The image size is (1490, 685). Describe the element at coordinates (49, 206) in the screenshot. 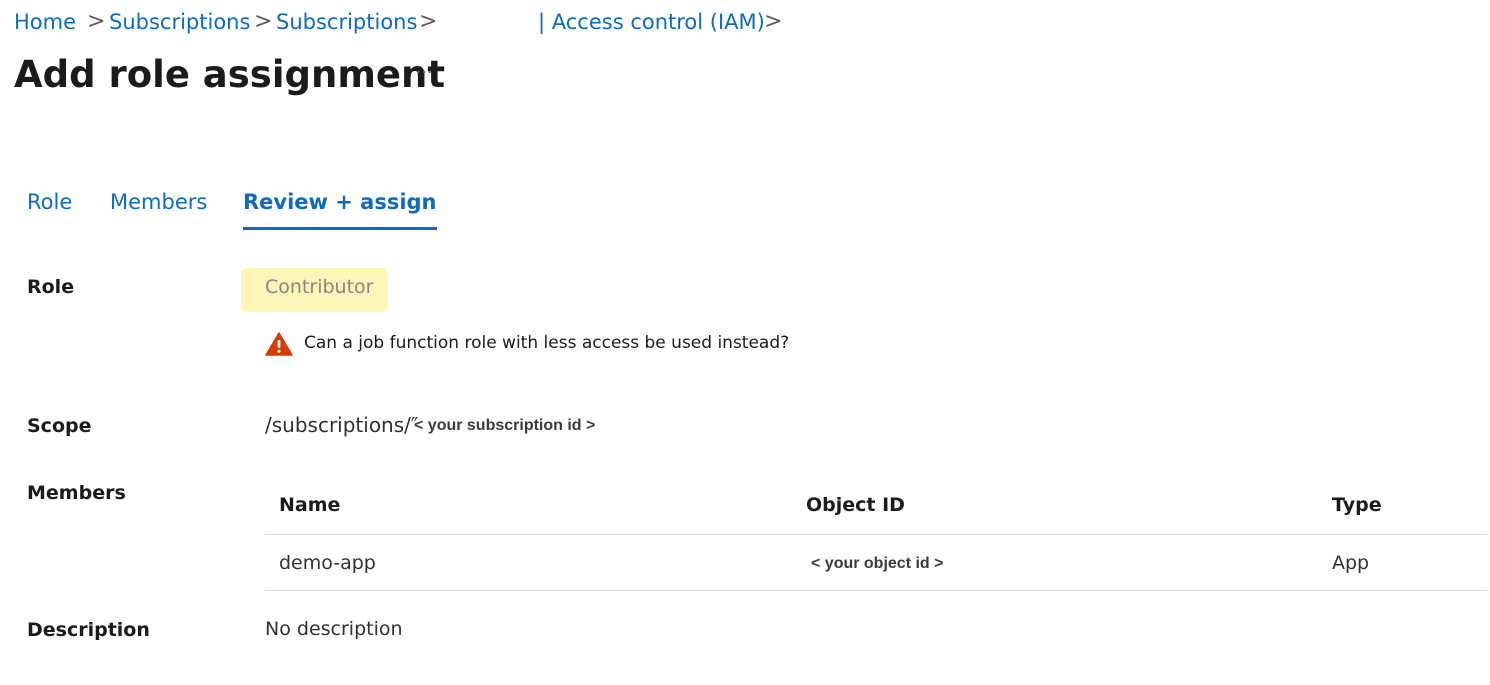

I see `tab-role: Role` at that location.